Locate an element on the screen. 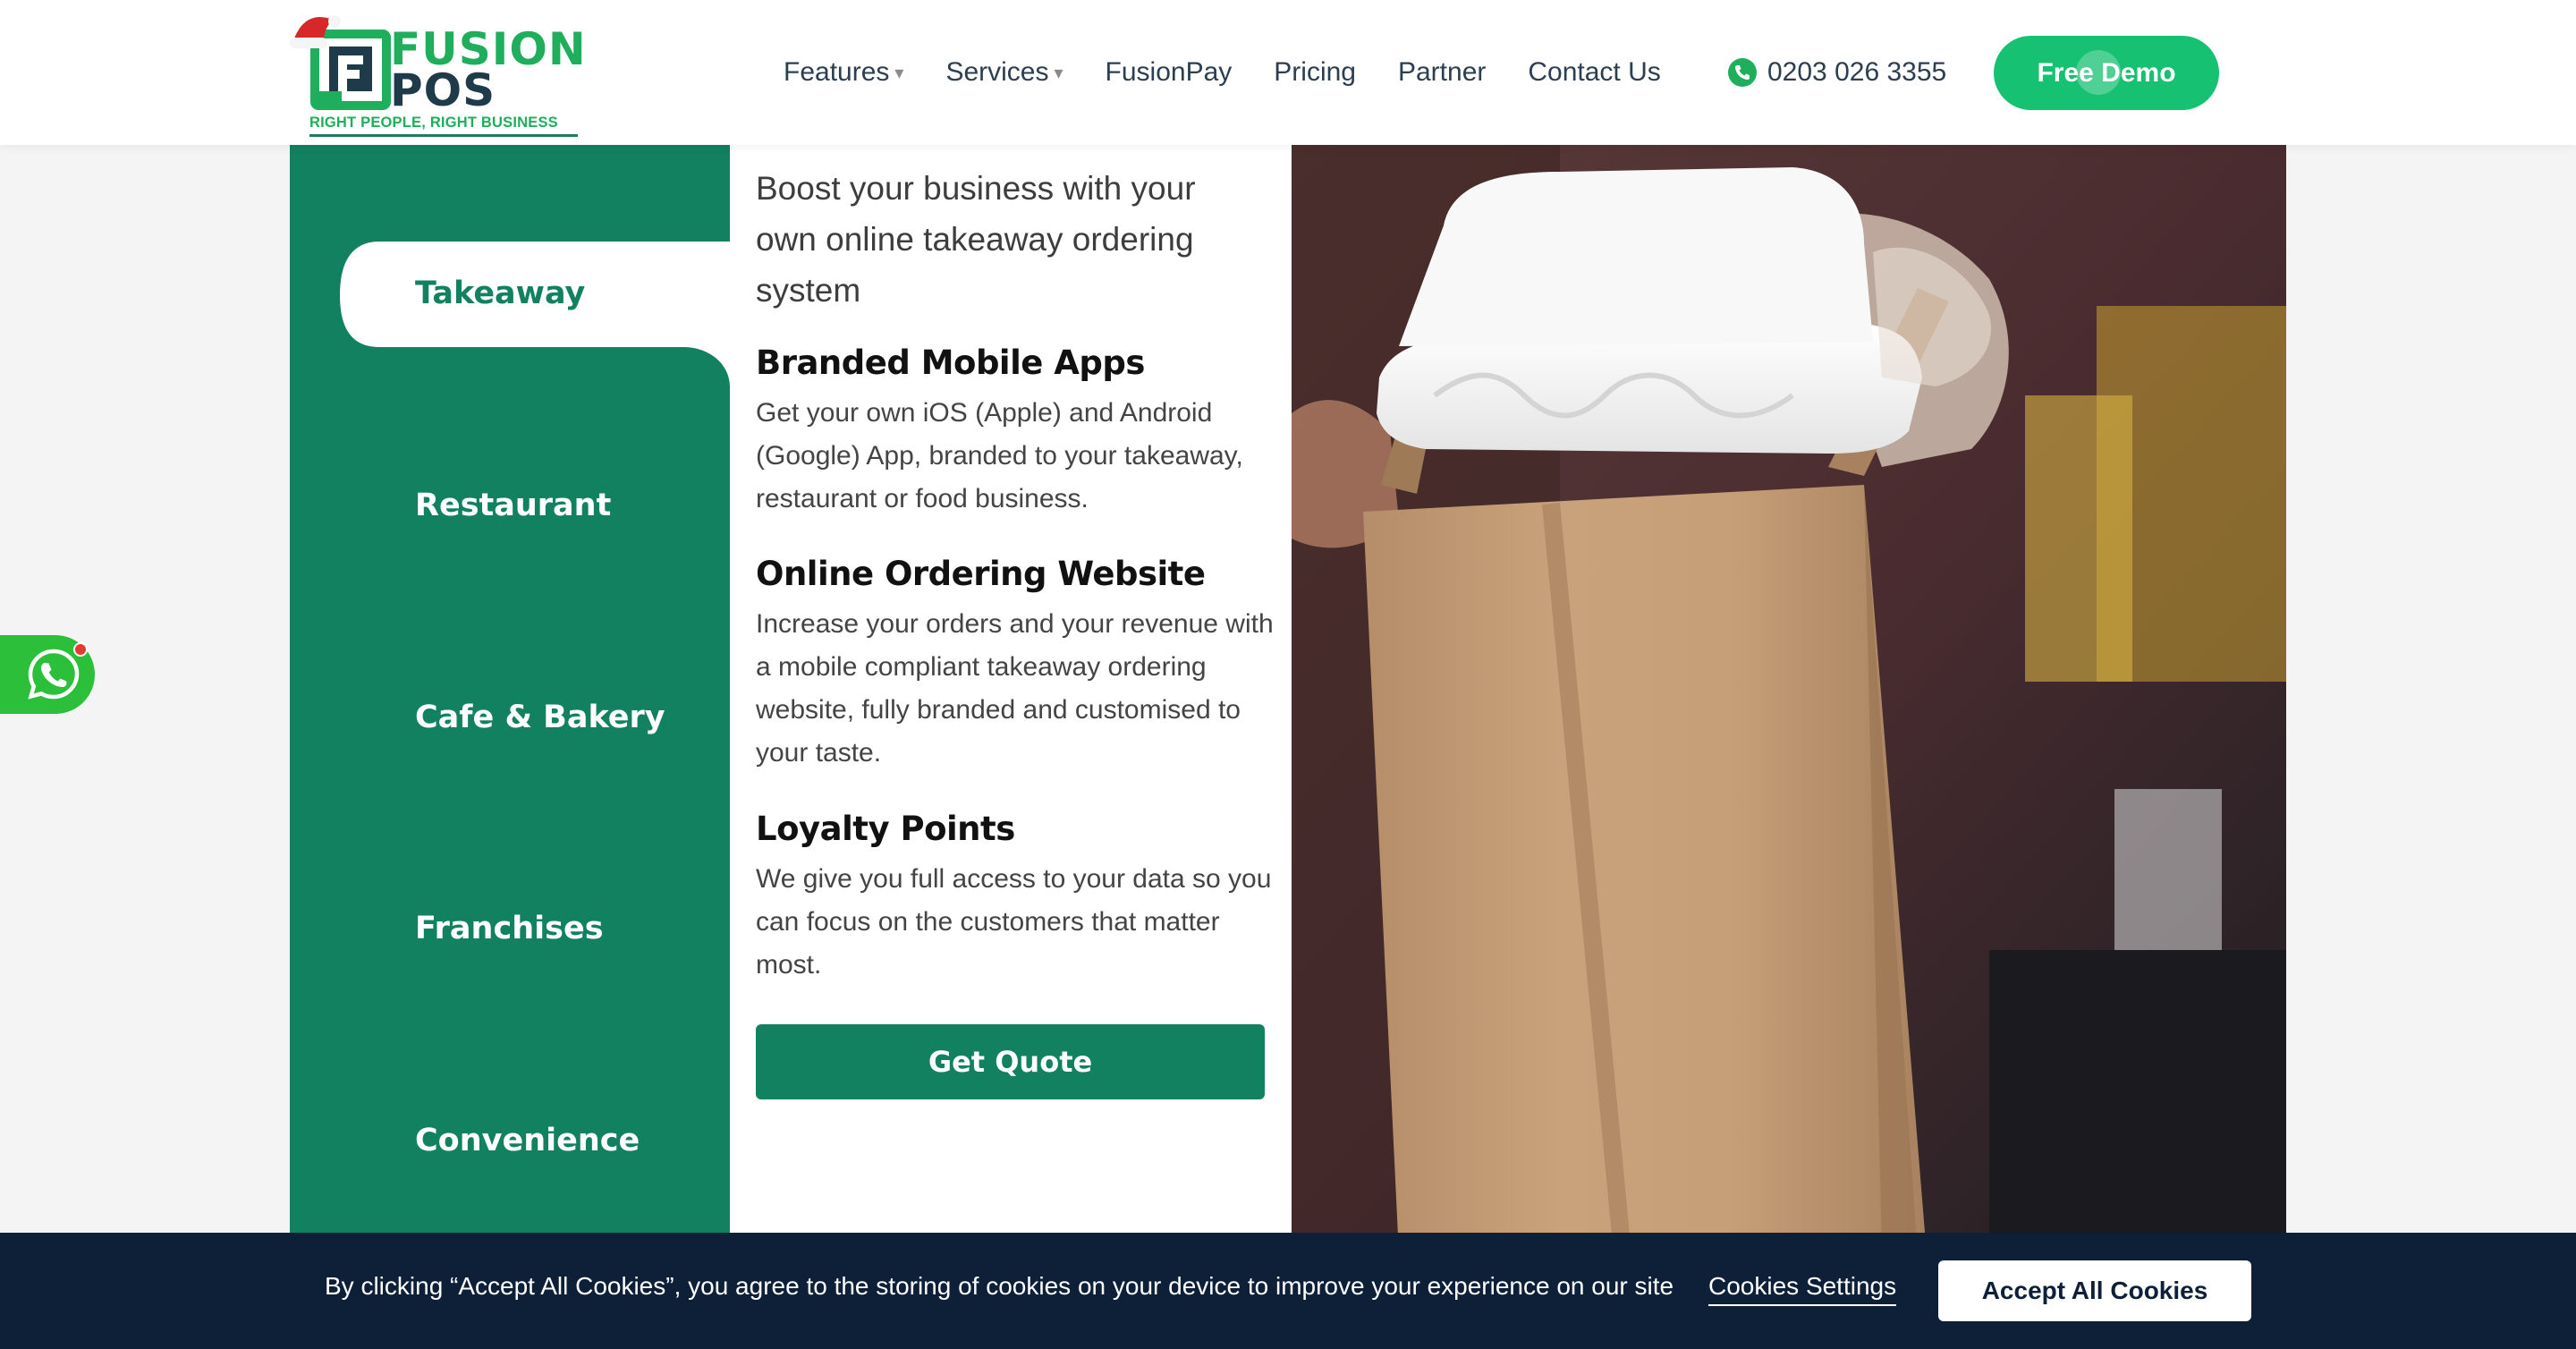  nav-item-contact-us: Contact Us is located at coordinates (1594, 72).